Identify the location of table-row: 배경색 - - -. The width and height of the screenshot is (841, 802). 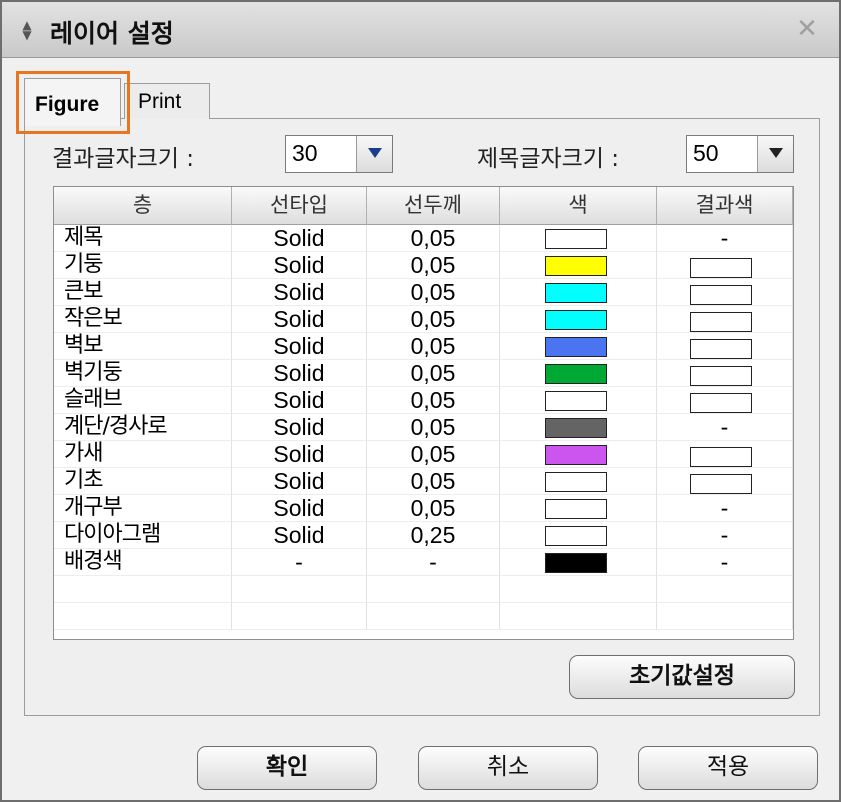
(423, 562).